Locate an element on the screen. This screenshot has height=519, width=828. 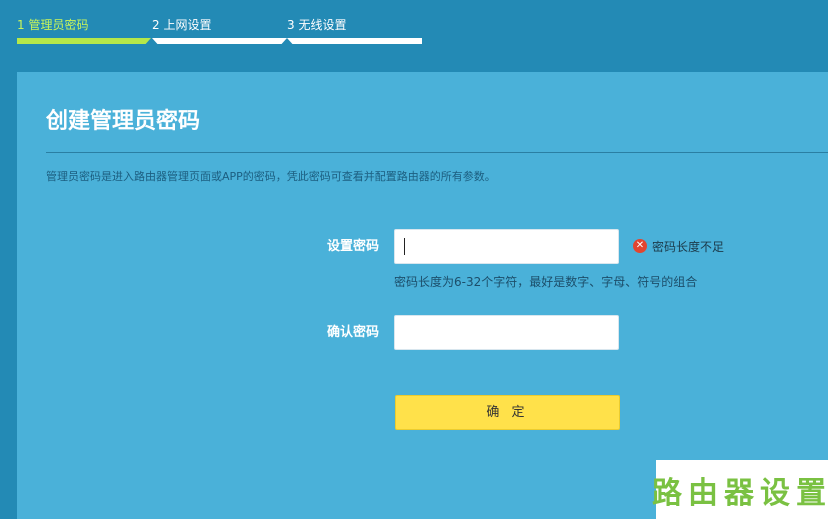
step-label: 3 无线设置 is located at coordinates (317, 25).